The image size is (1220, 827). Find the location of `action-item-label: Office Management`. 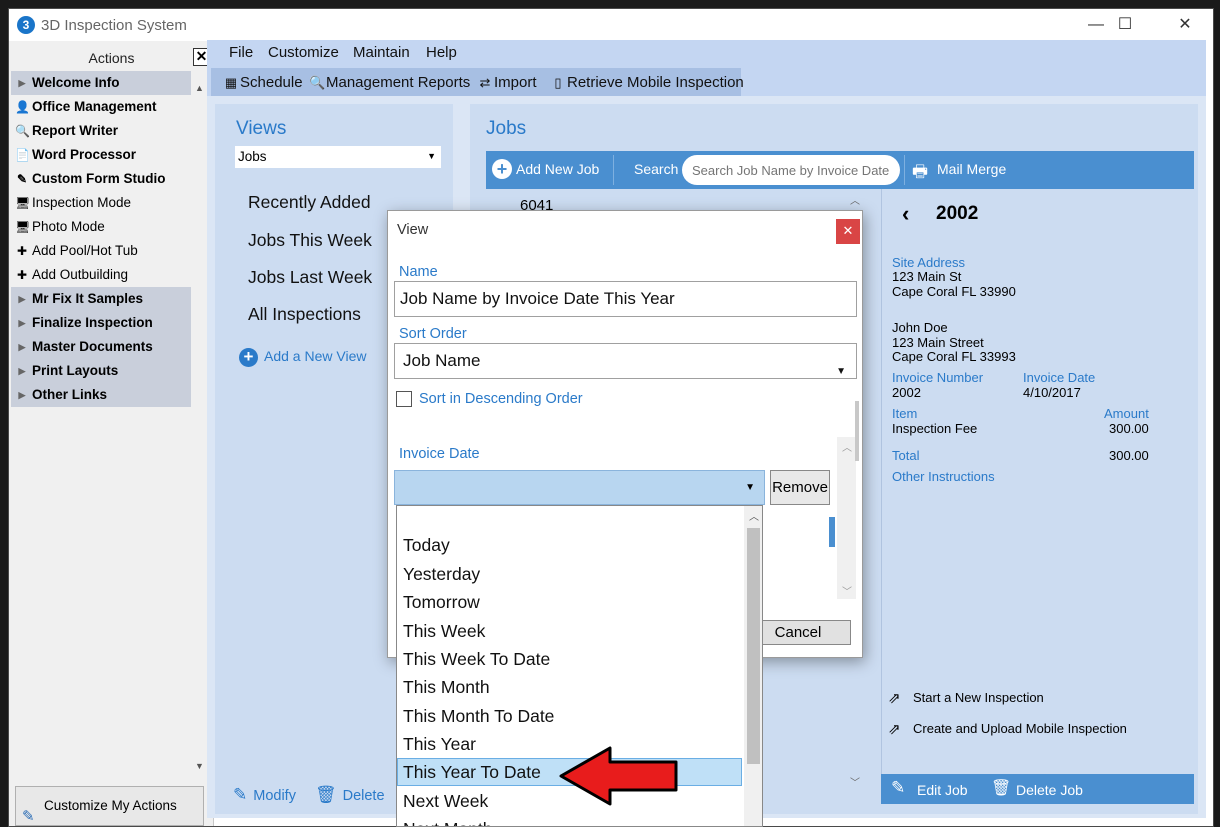

action-item-label: Office Management is located at coordinates (94, 106).